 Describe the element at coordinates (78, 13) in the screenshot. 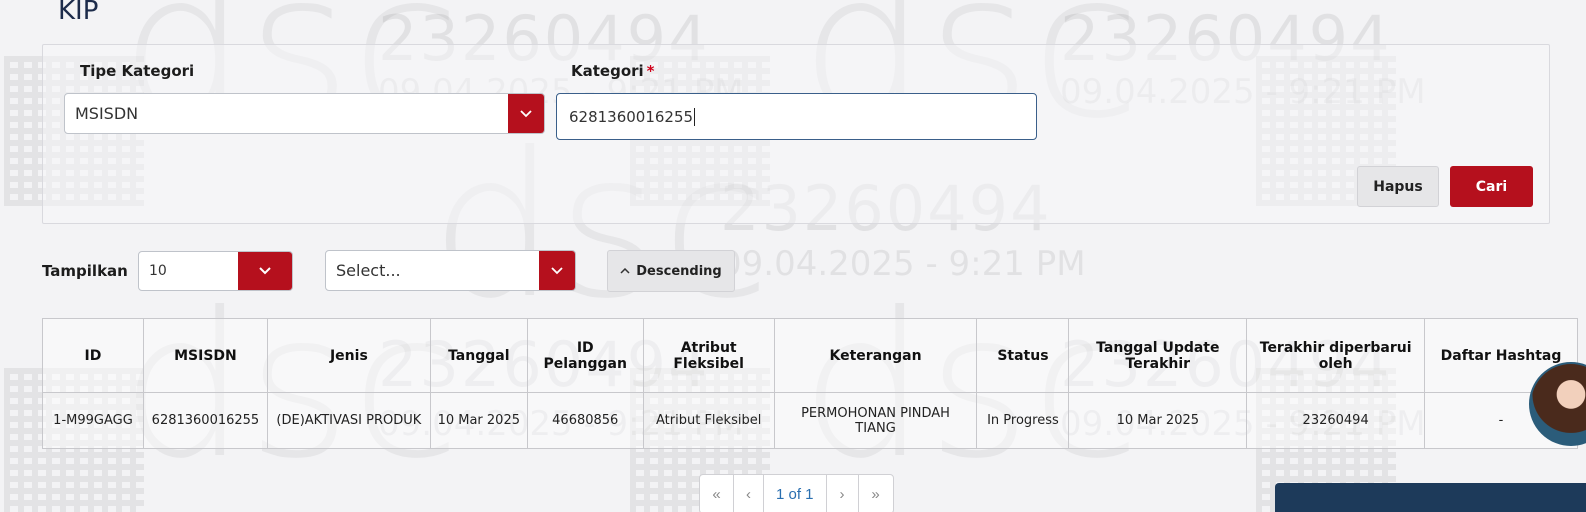

I see `page-title: KIP` at that location.